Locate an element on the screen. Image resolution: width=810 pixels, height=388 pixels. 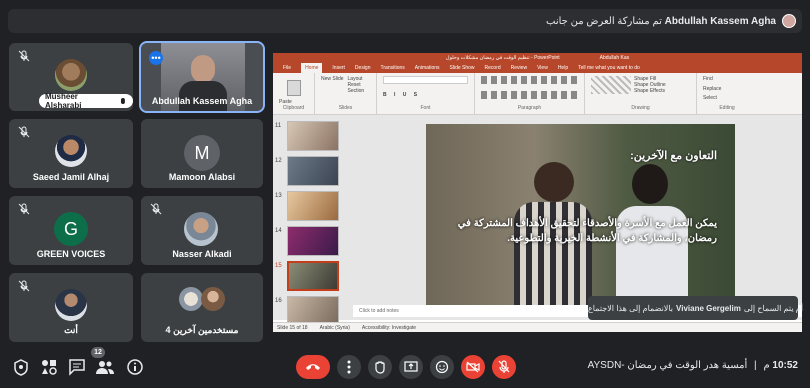
tab-slide-show: Slide Show is located at coordinates (462, 68).